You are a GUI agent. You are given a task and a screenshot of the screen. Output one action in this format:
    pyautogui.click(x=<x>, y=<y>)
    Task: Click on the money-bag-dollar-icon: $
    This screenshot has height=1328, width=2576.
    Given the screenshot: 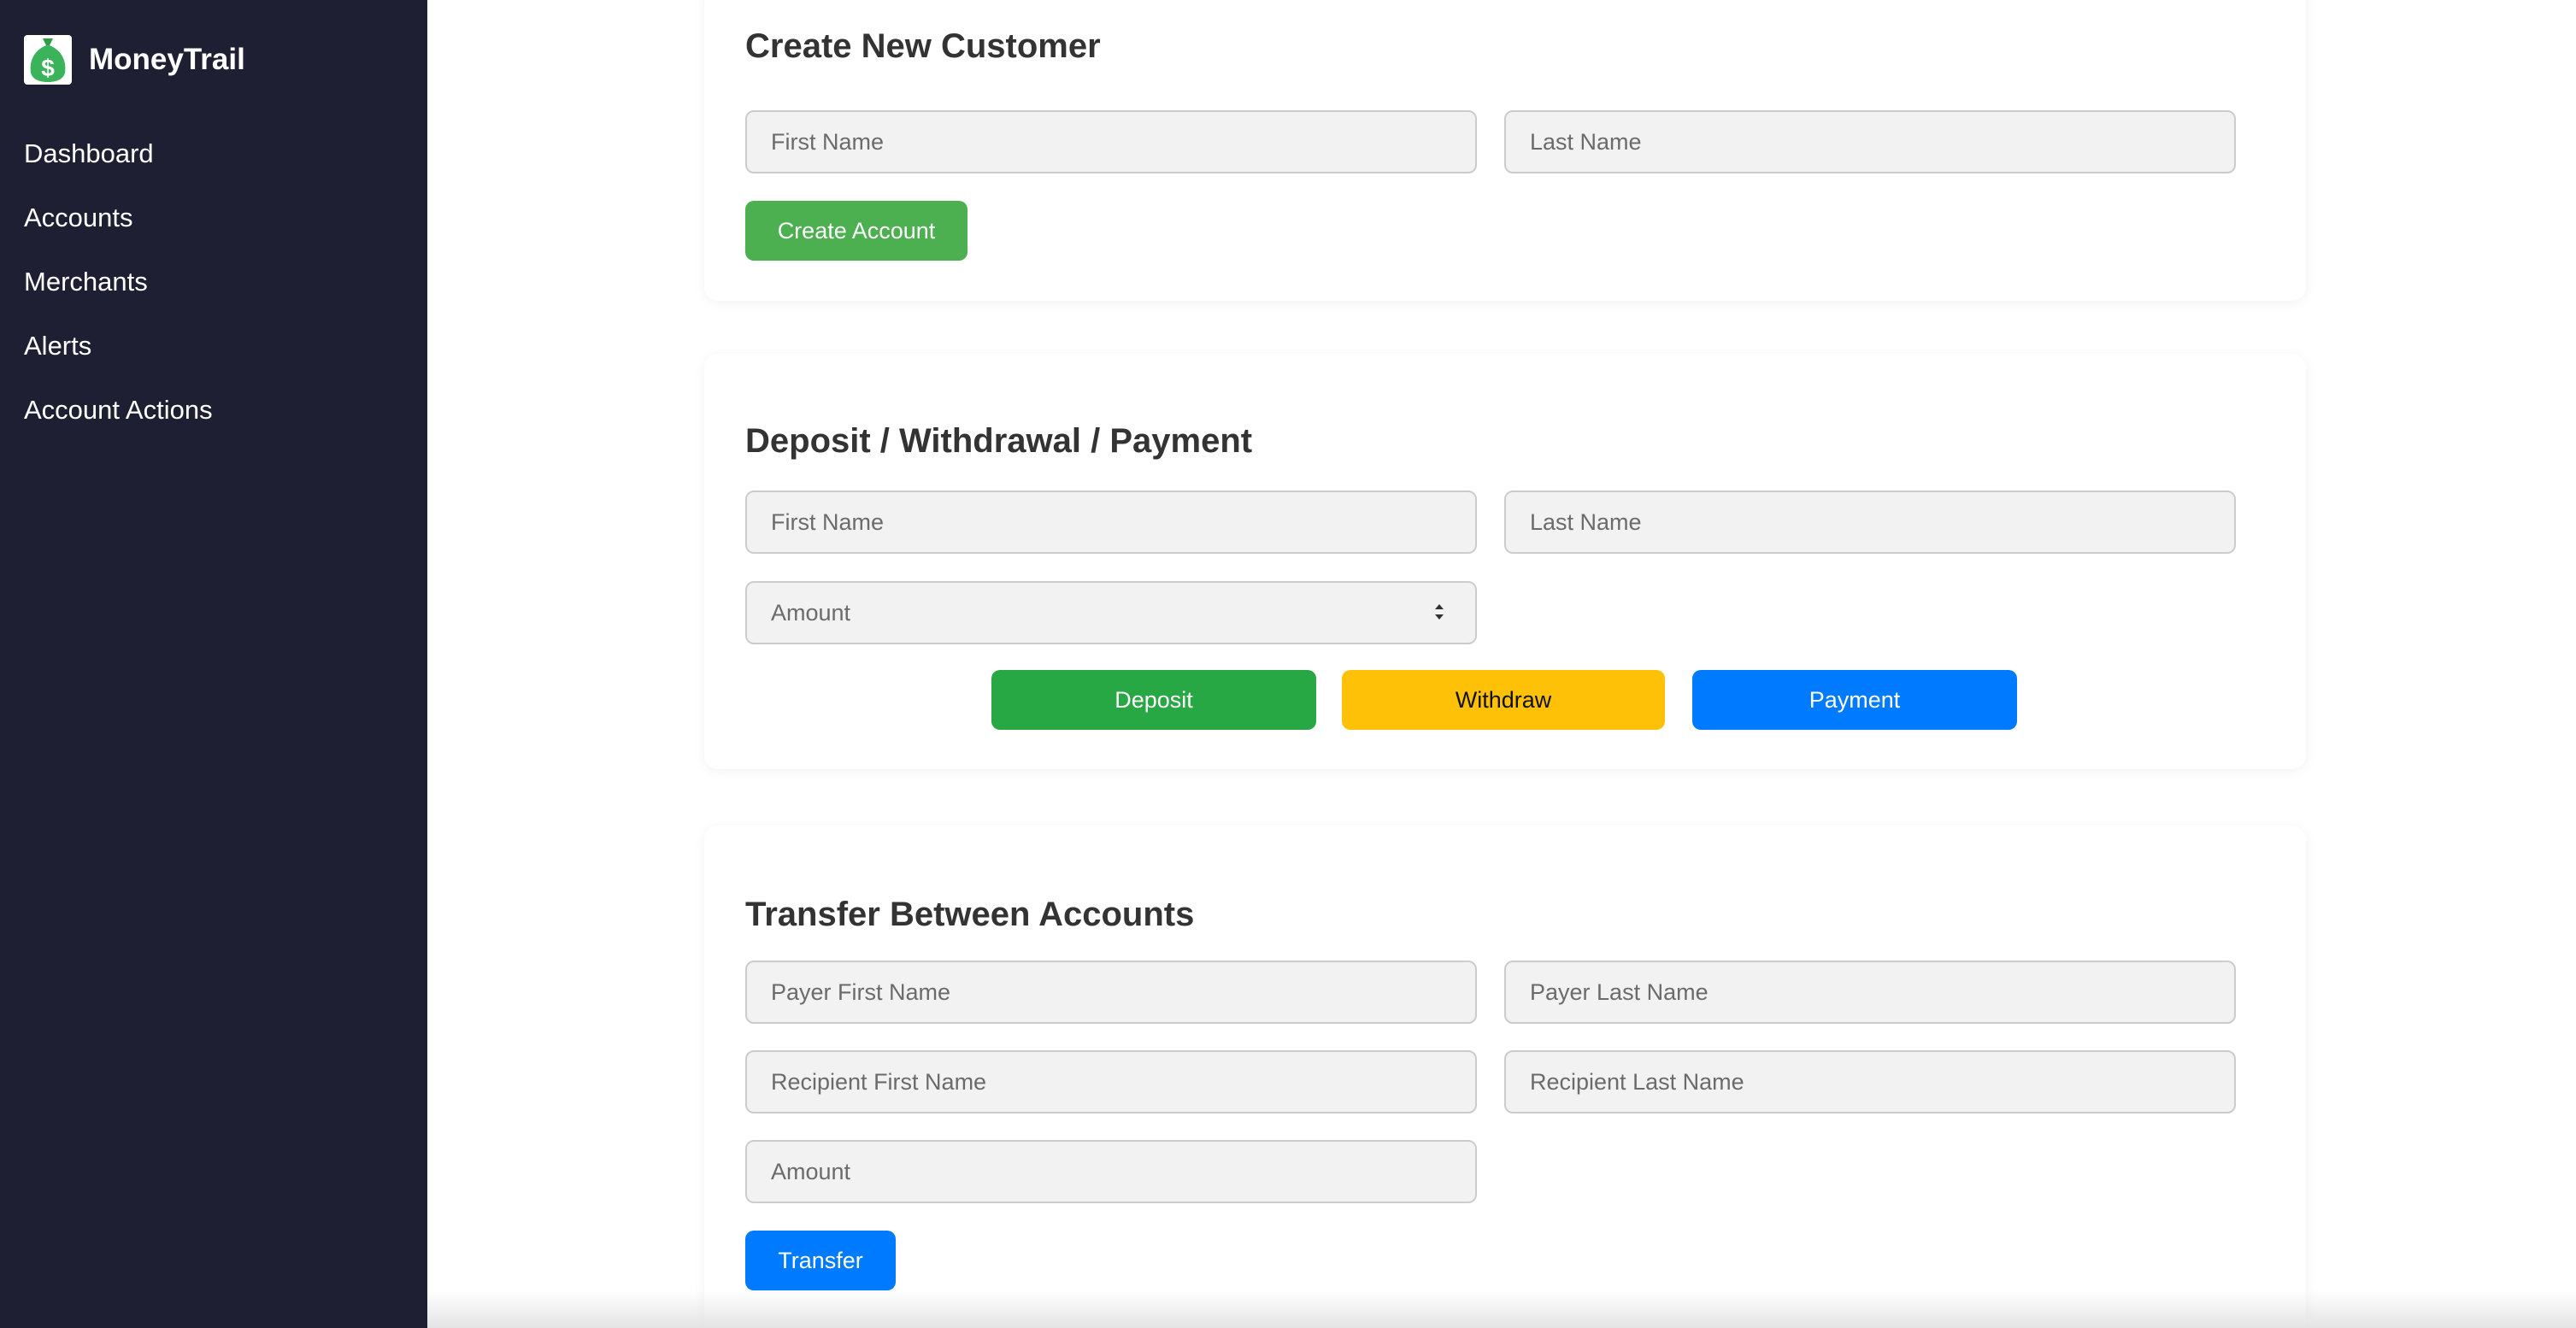 What is the action you would take?
    pyautogui.click(x=48, y=60)
    